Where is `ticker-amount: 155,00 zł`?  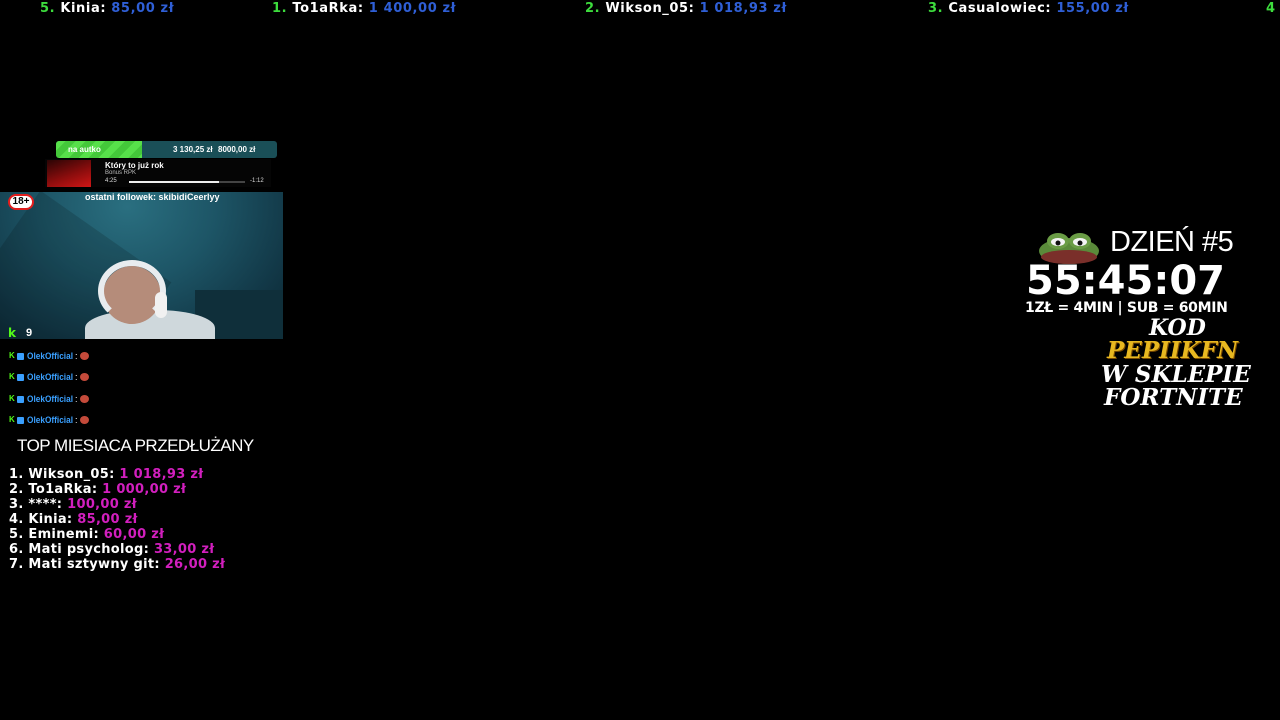 ticker-amount: 155,00 zł is located at coordinates (1092, 8).